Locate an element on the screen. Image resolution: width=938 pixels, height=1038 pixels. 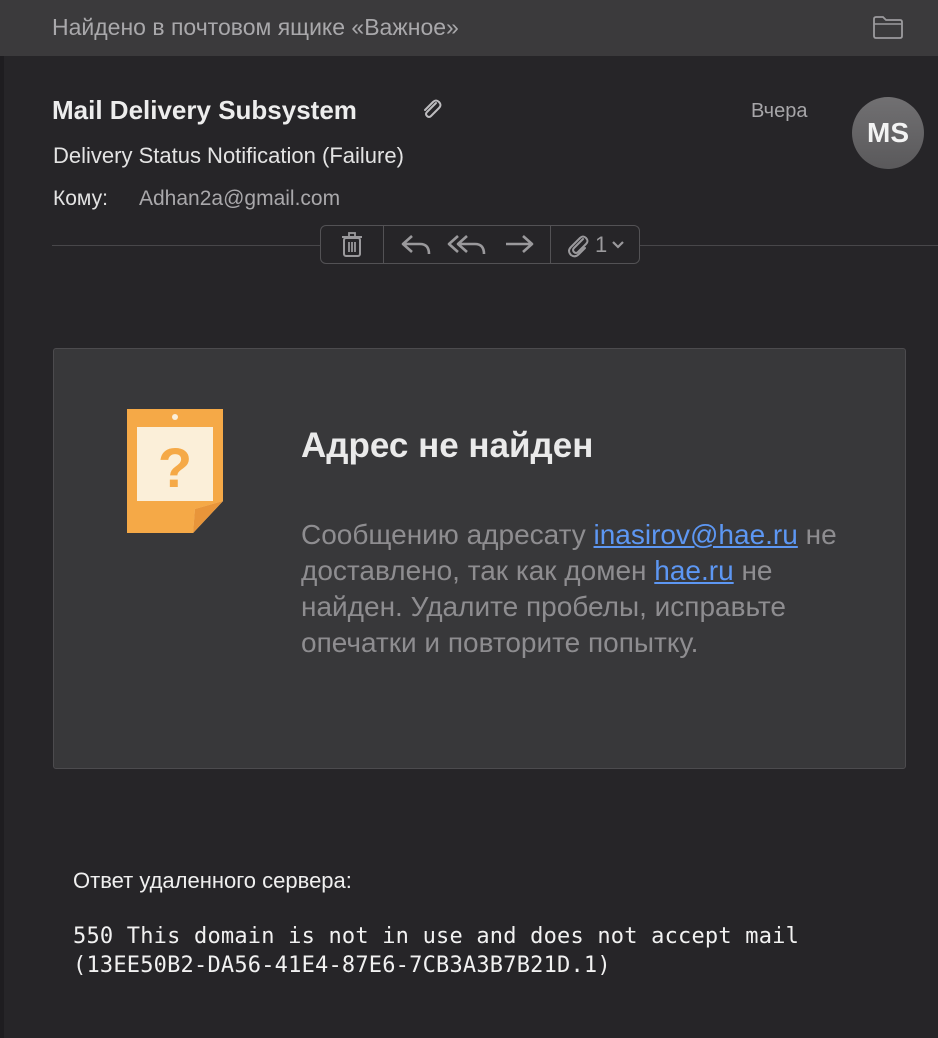
avatar: MS is located at coordinates (888, 133).